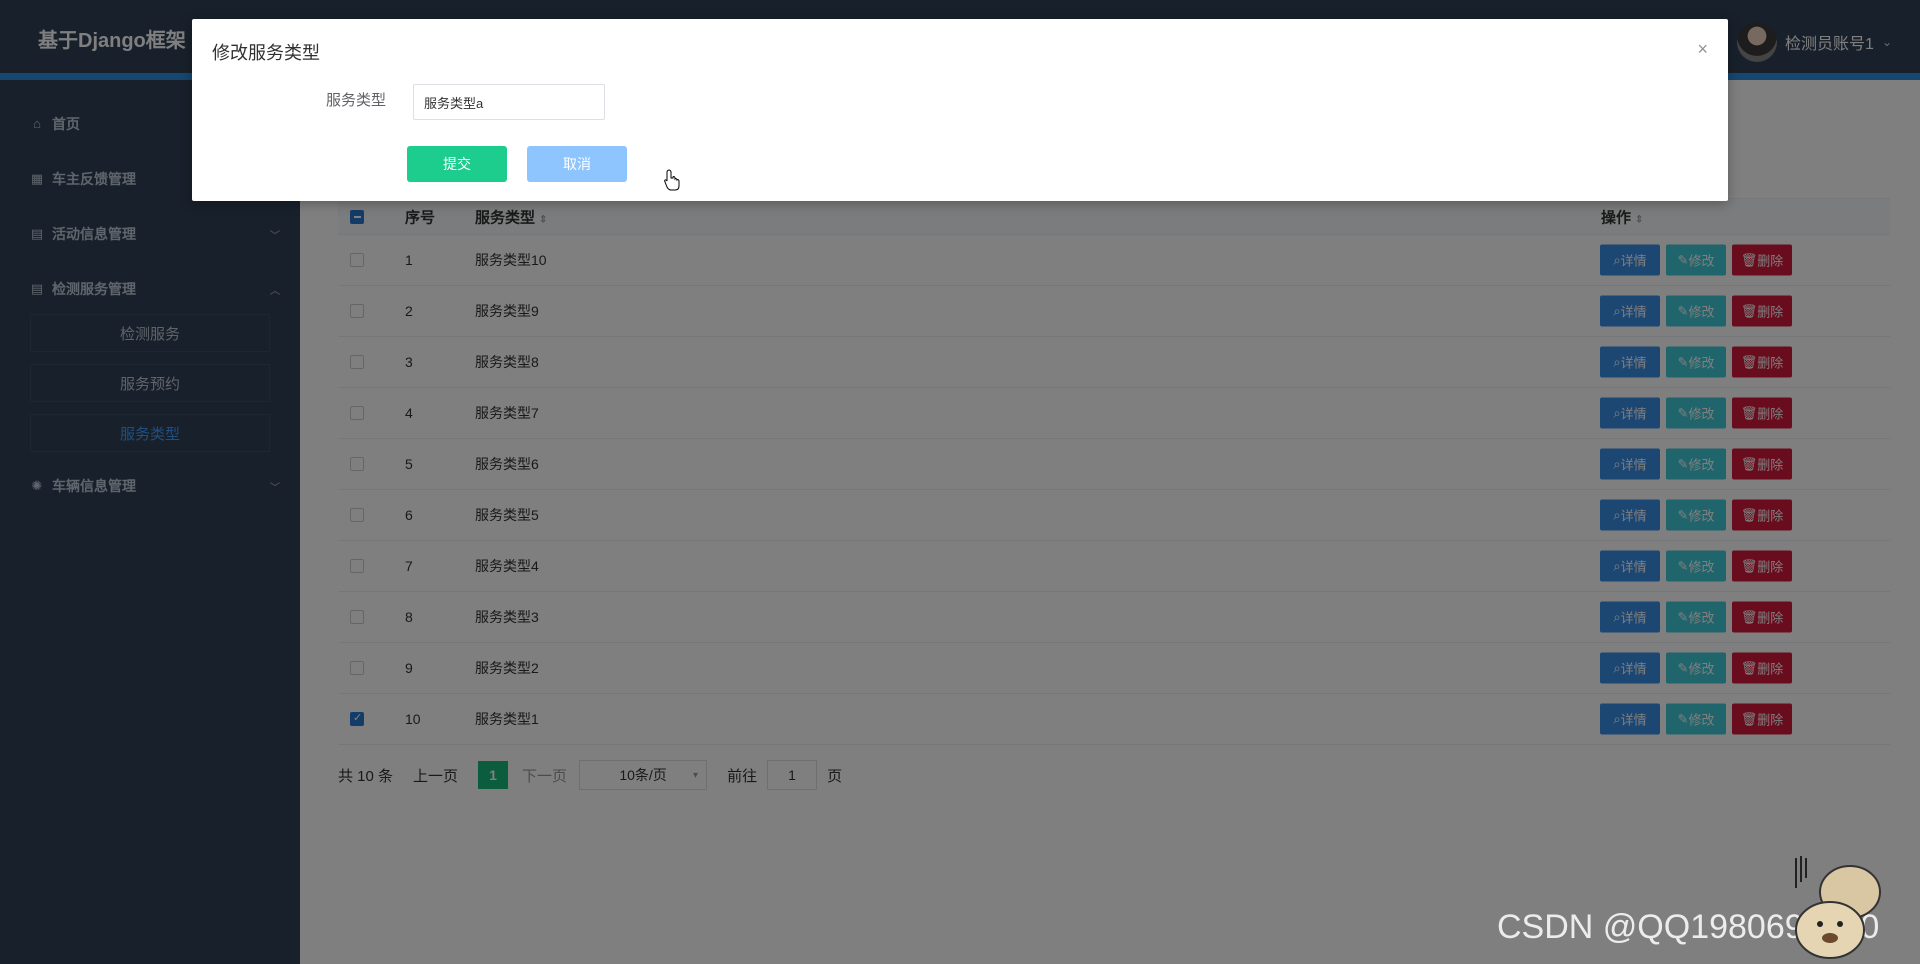 The image size is (1920, 964). Describe the element at coordinates (577, 164) in the screenshot. I see `cancel-button: 取消` at that location.